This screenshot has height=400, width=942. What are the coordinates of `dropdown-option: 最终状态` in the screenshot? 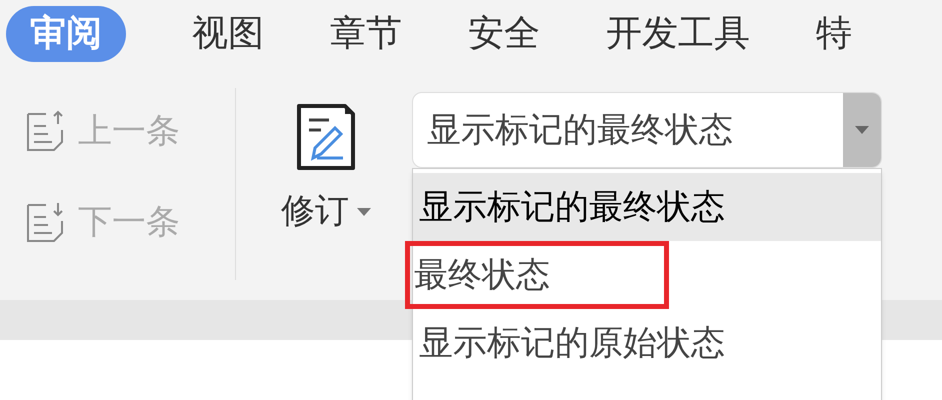 It's located at (537, 275).